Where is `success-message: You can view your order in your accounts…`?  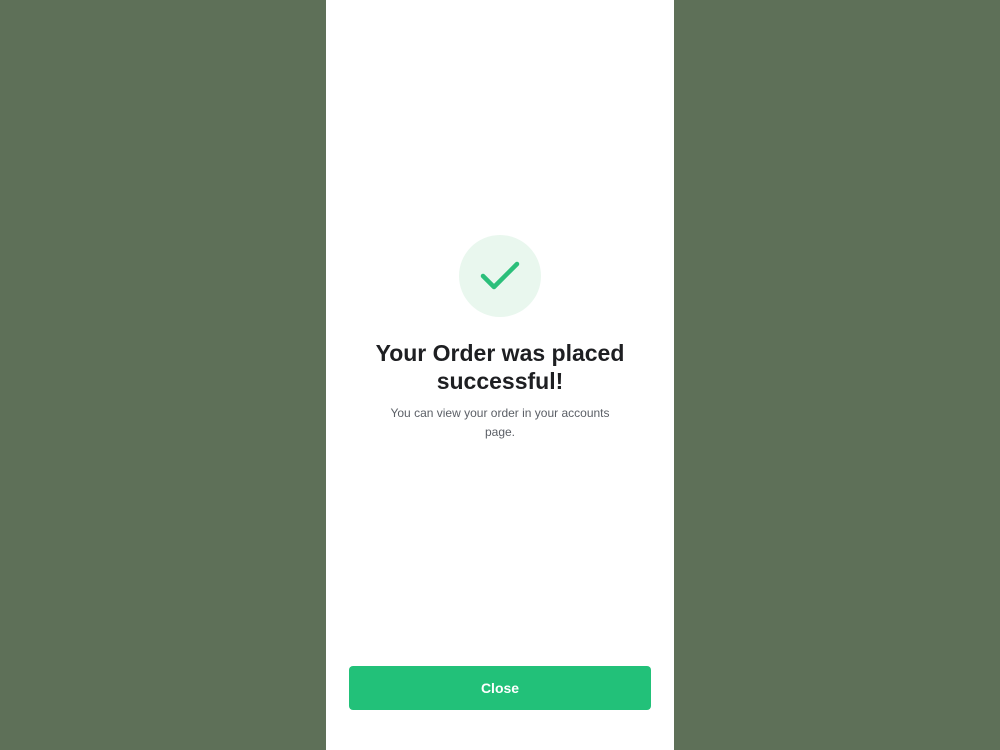
success-message: You can view your order in your accounts… is located at coordinates (500, 422).